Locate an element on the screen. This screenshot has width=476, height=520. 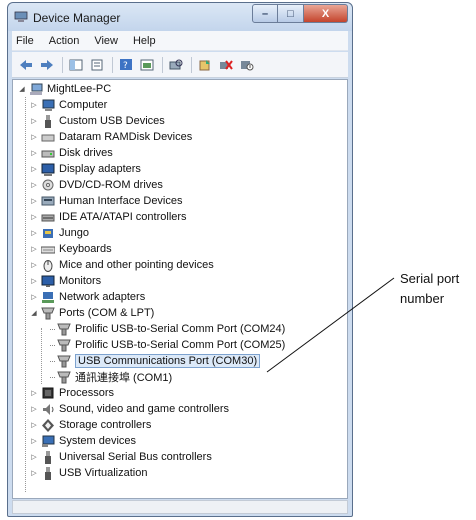
callout-label-line2: number is located at coordinates (422, 298).